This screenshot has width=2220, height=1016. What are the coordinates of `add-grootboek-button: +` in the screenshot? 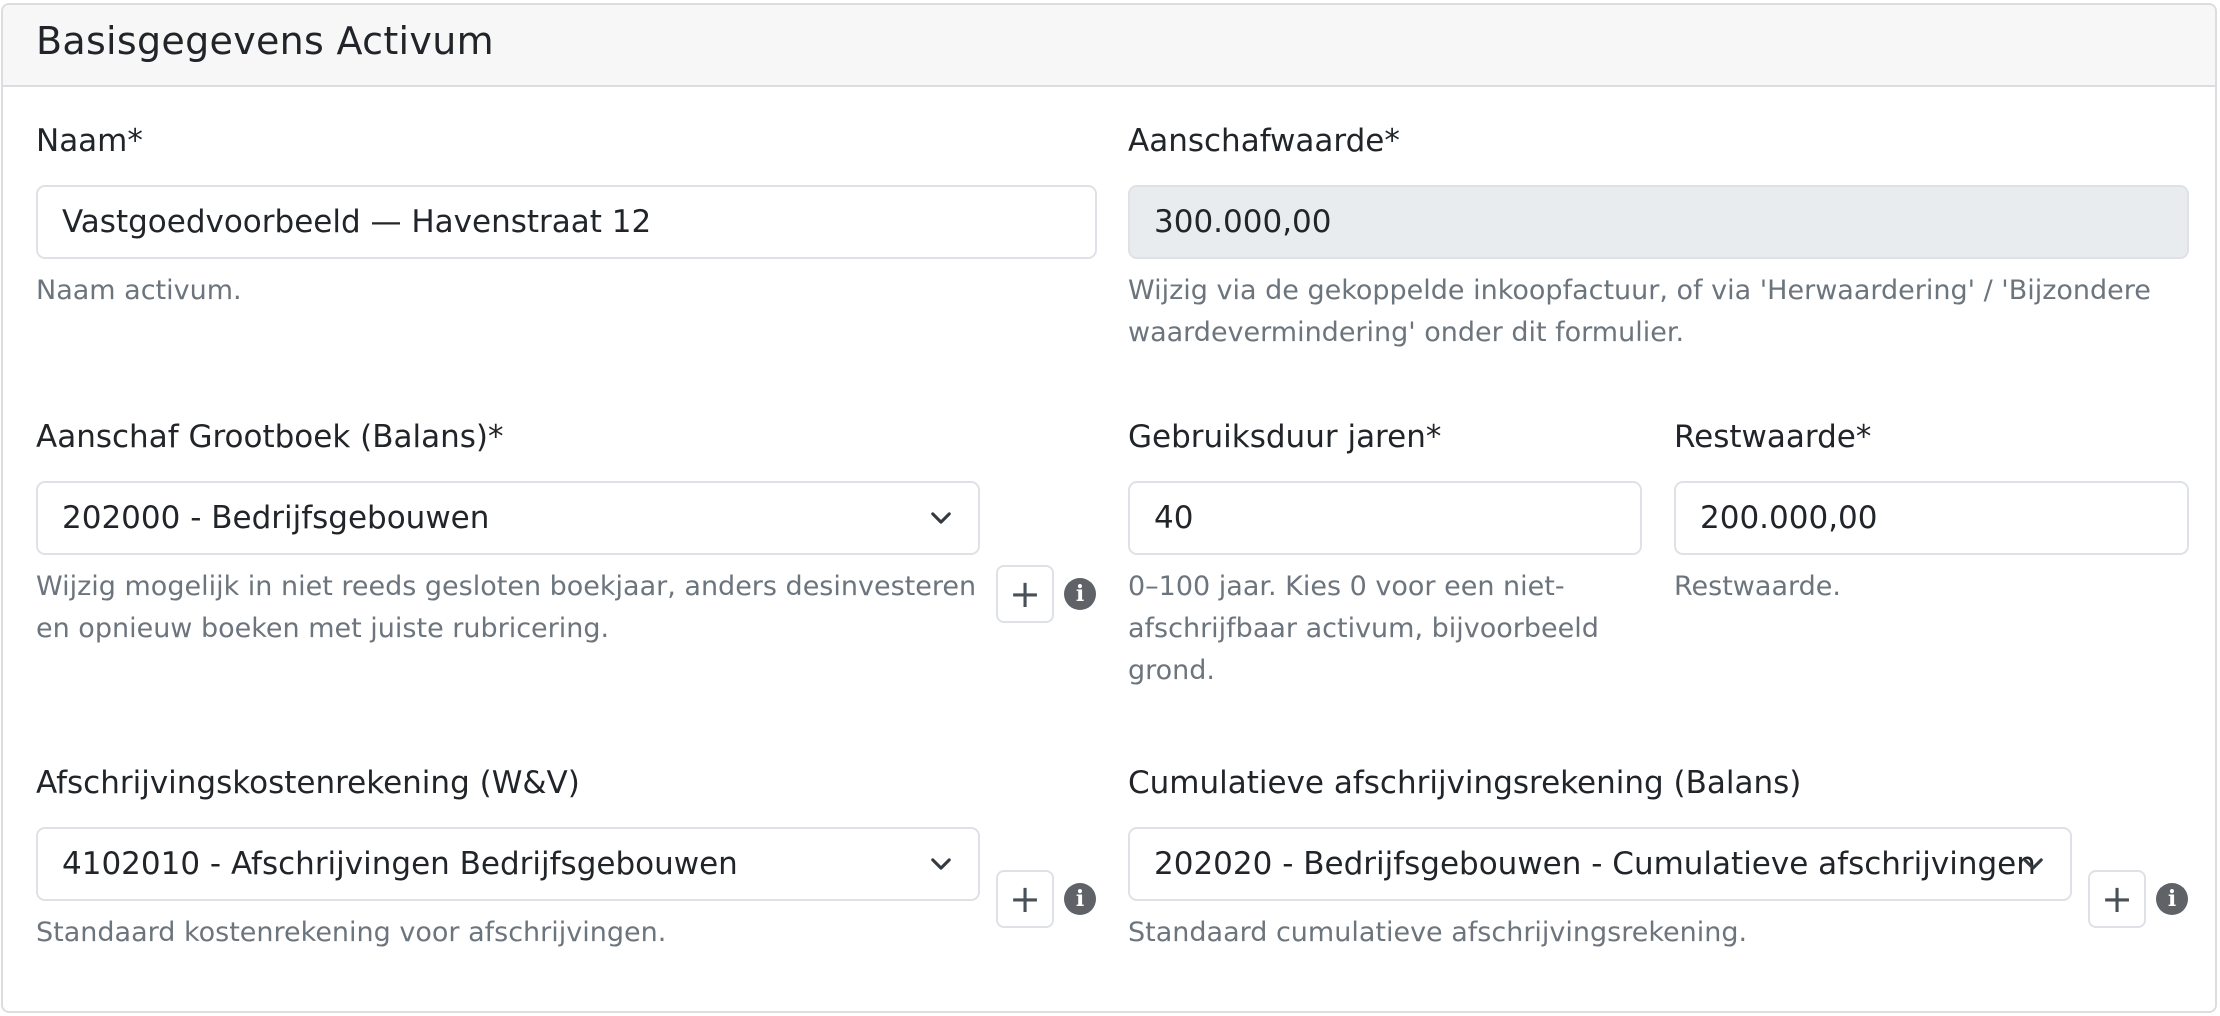 It's located at (1025, 594).